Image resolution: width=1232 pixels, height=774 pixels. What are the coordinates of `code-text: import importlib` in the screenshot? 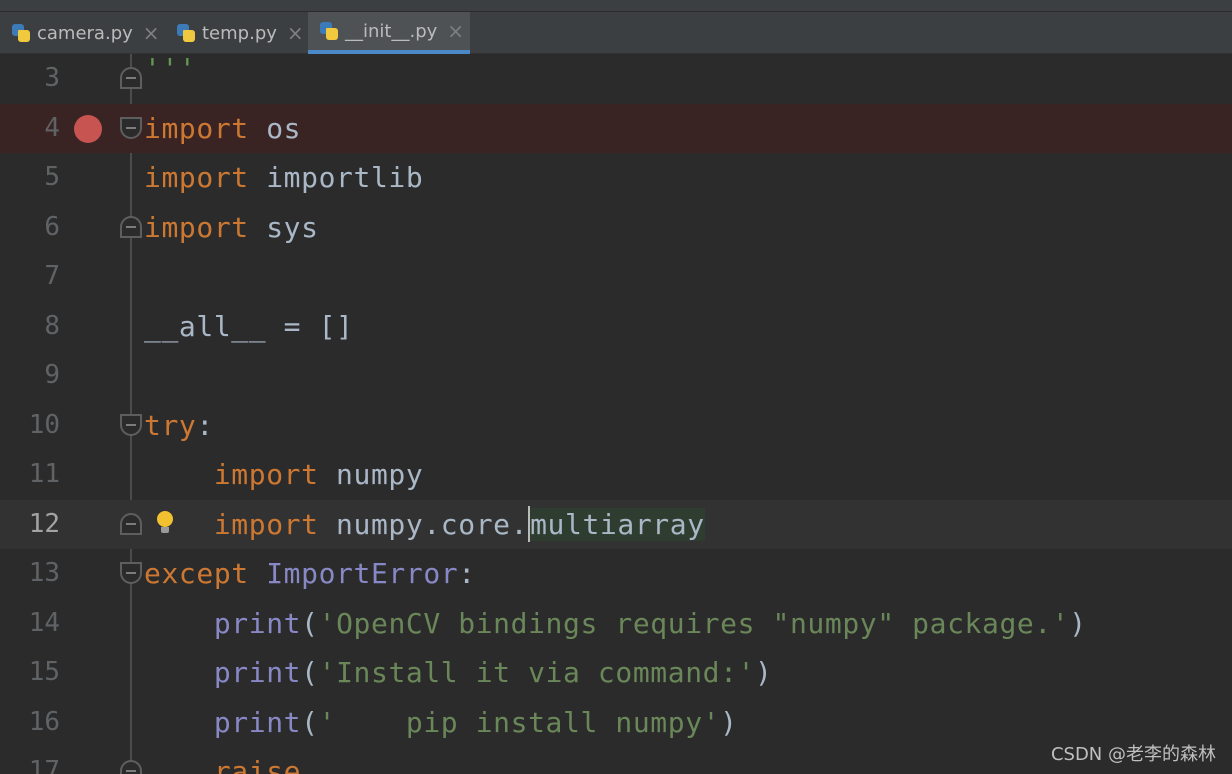 It's located at (284, 177).